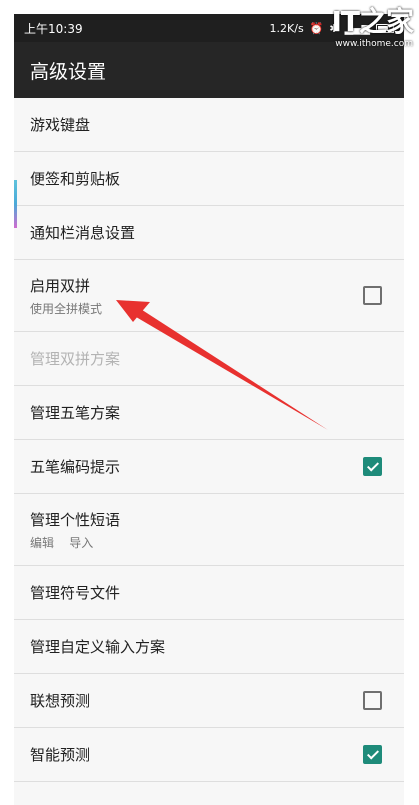 This screenshot has width=419, height=805. Describe the element at coordinates (53, 28) in the screenshot. I see `status-time: 上午10:39` at that location.